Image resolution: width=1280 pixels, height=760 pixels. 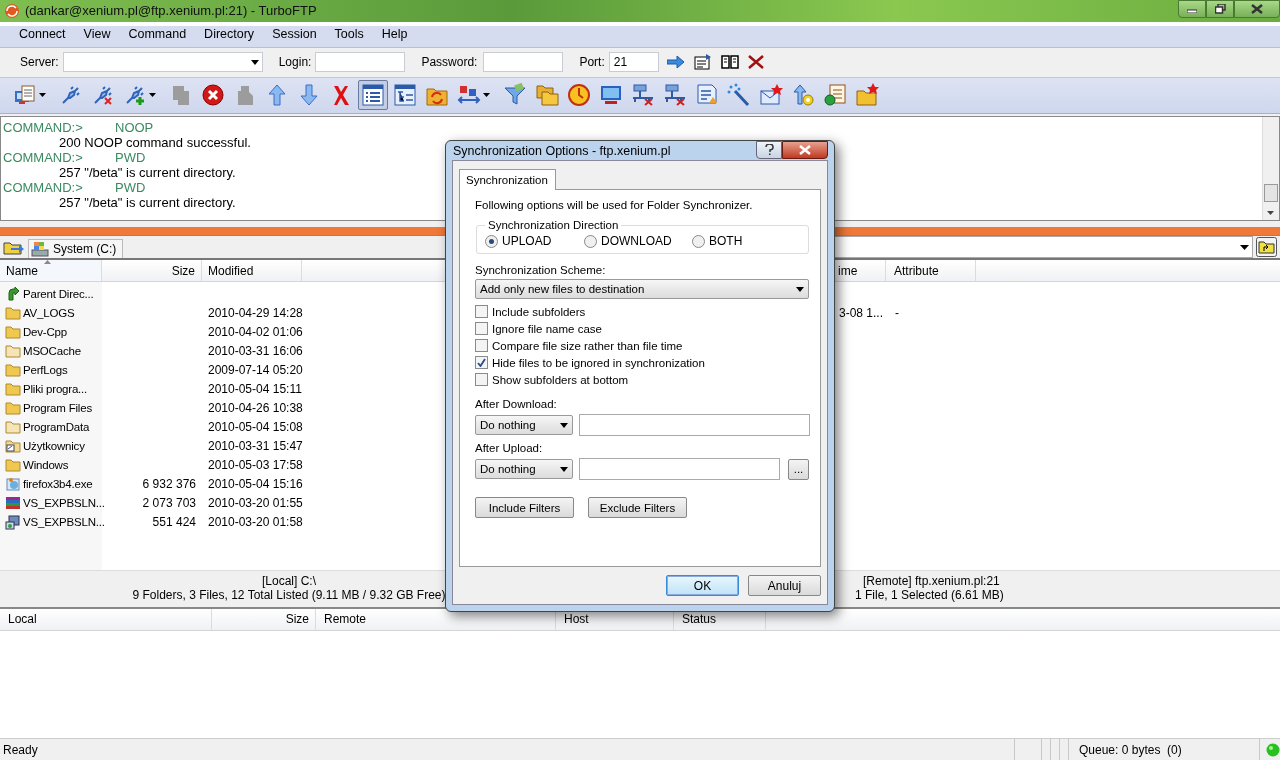 I want to click on file-date: 2010-03-20 01:55, so click(x=255, y=502).